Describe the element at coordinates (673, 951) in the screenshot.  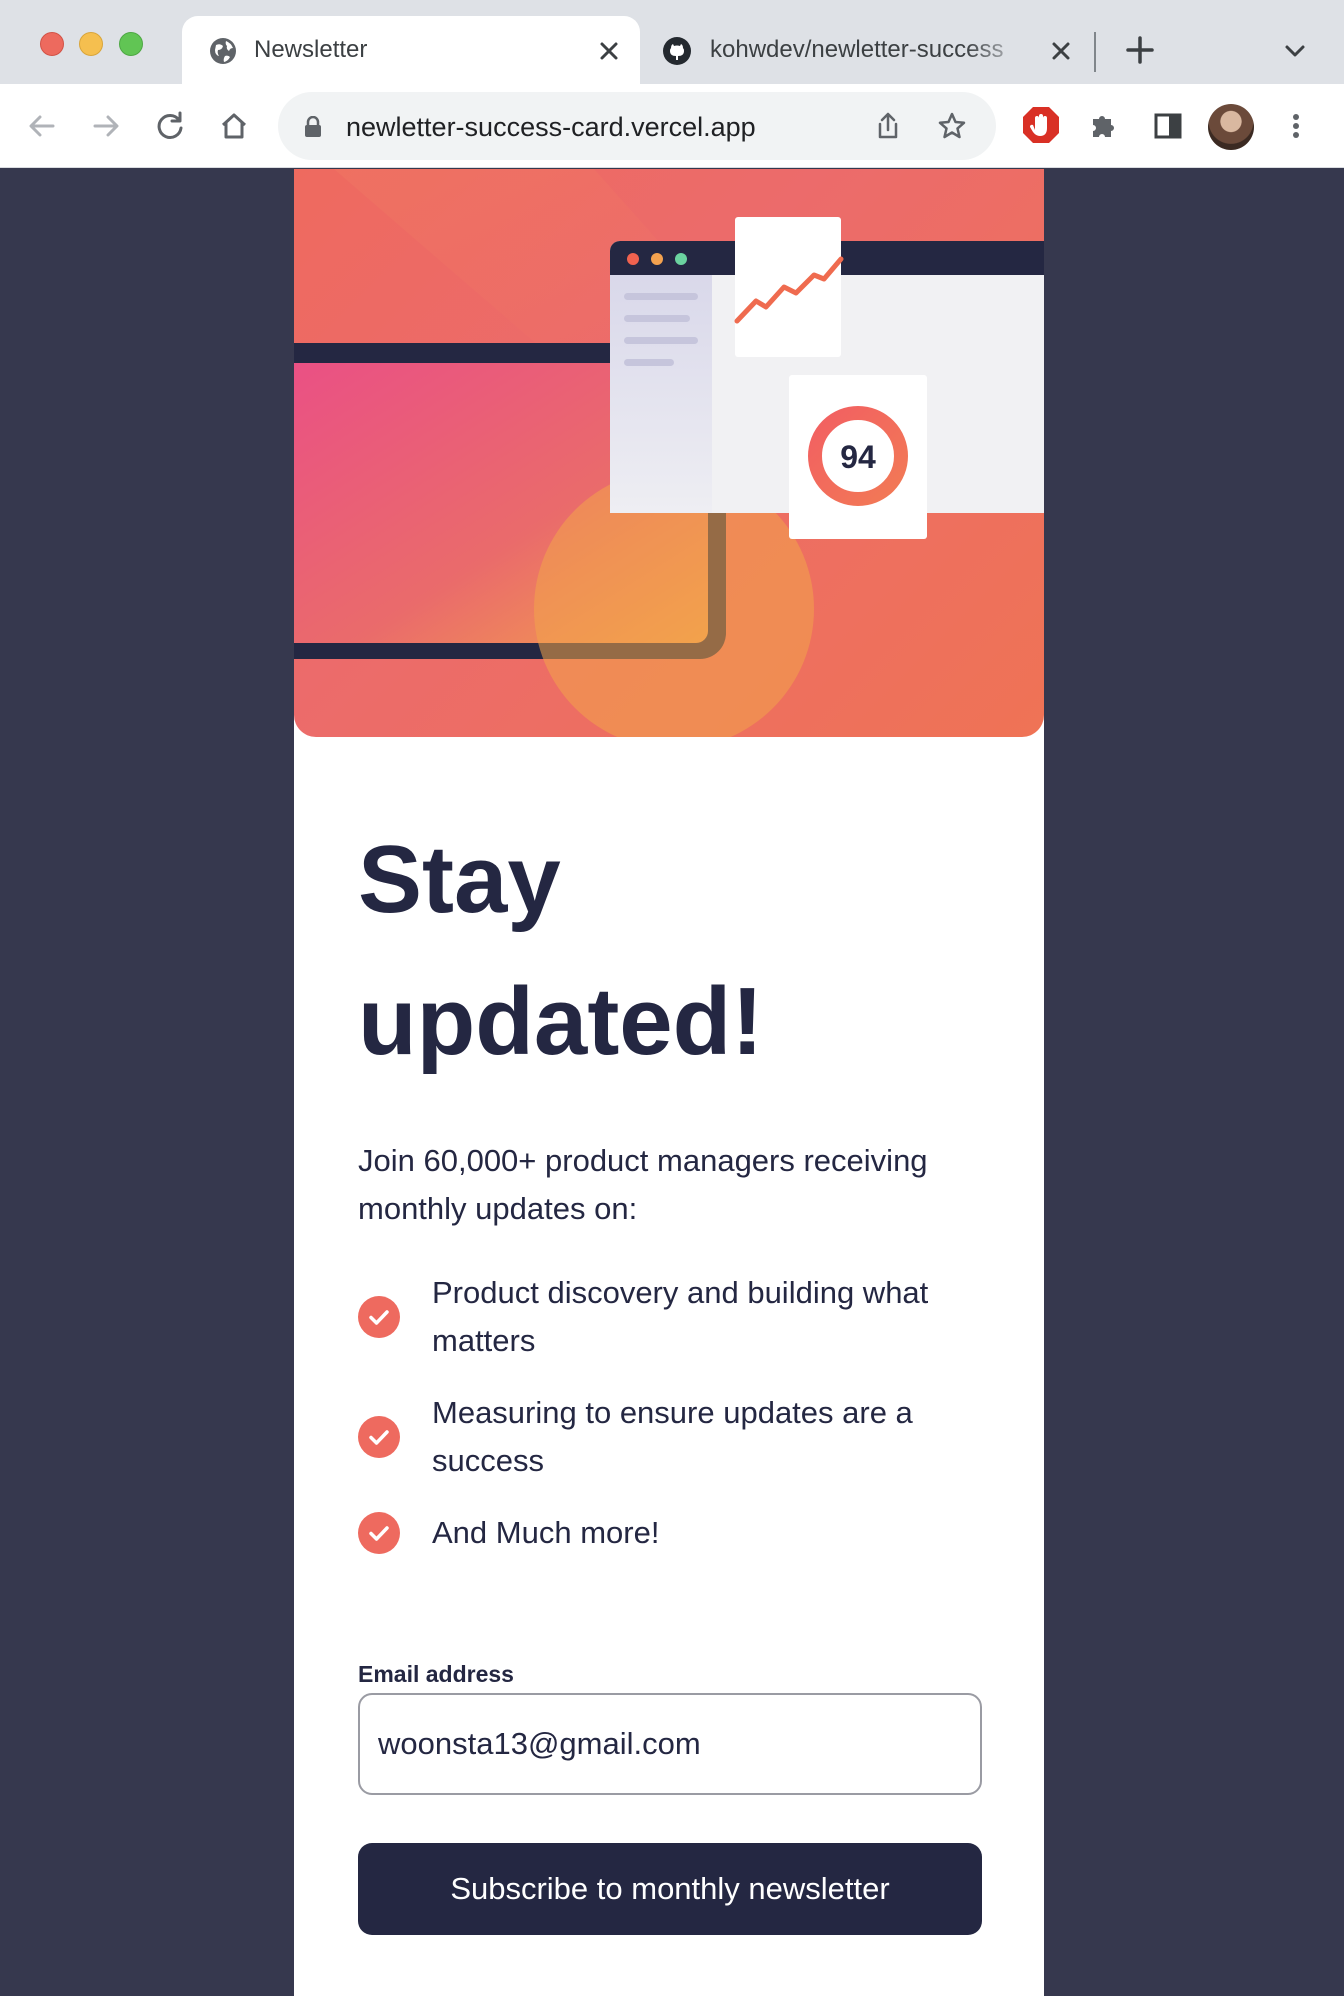
I see `page-title: Stay updated!` at that location.